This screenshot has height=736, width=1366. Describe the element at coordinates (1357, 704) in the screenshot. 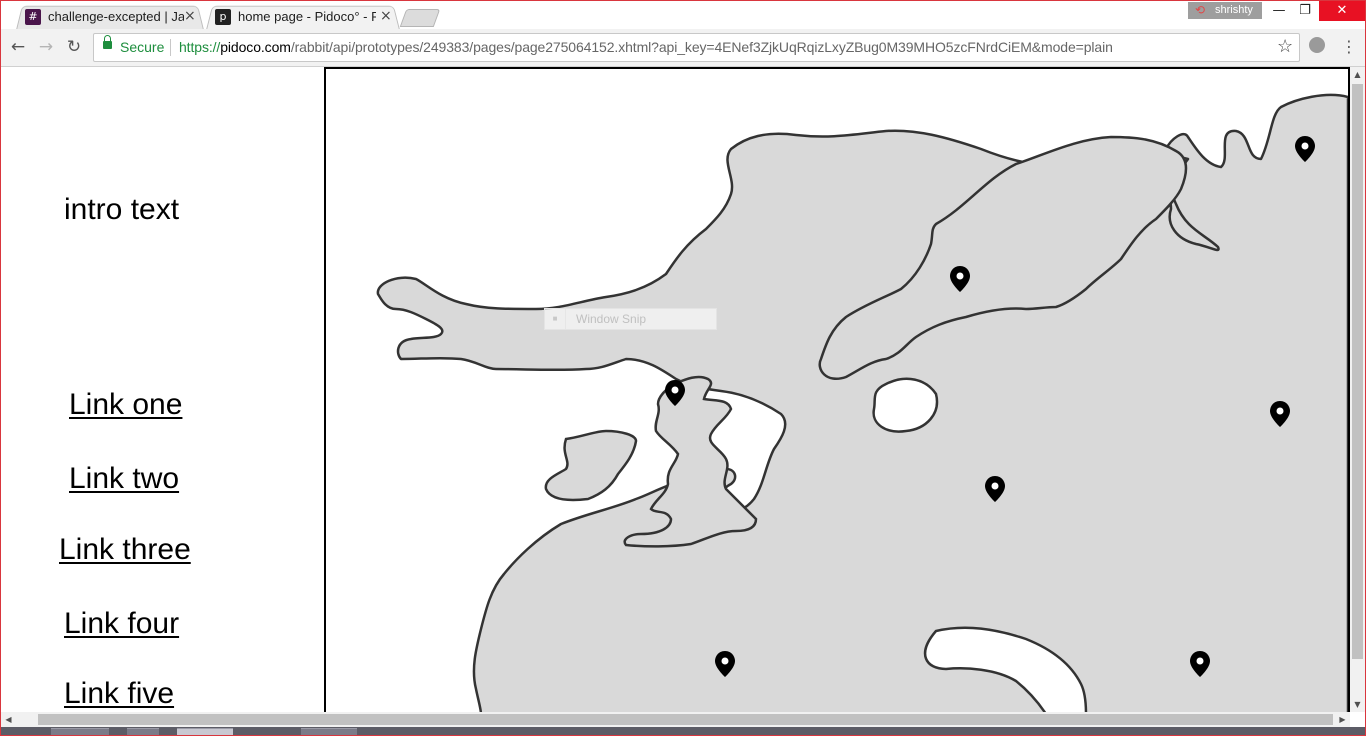

I see `scroll-down-arrow-icon: ▼` at that location.